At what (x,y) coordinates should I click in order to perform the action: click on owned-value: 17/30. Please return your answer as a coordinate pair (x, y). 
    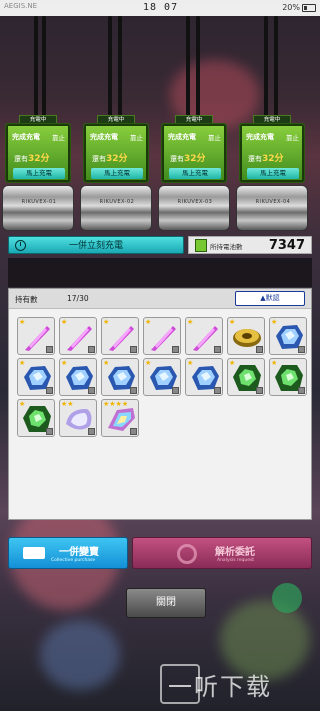
    Looking at the image, I should click on (78, 298).